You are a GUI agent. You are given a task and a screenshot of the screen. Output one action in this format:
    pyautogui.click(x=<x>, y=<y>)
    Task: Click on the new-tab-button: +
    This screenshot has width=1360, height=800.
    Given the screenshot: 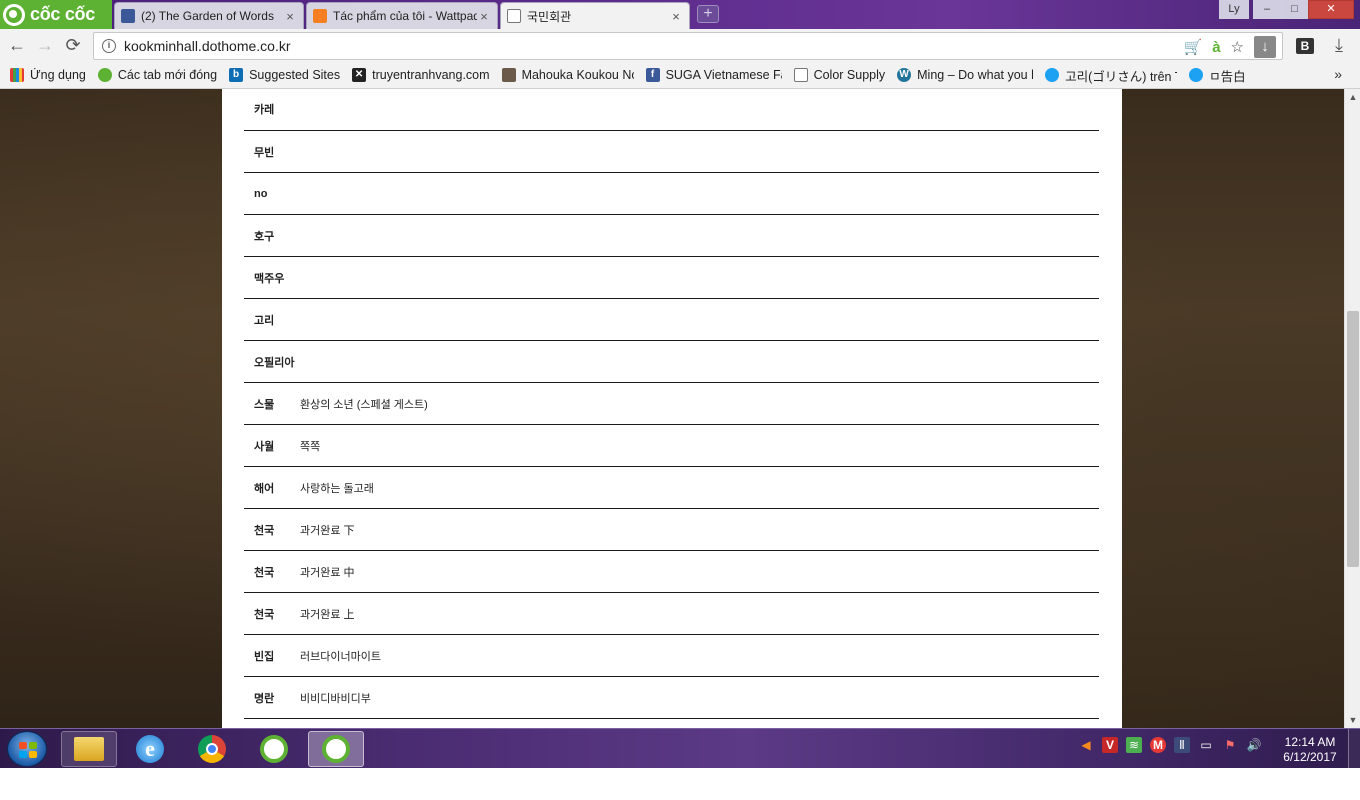 What is the action you would take?
    pyautogui.click(x=708, y=14)
    